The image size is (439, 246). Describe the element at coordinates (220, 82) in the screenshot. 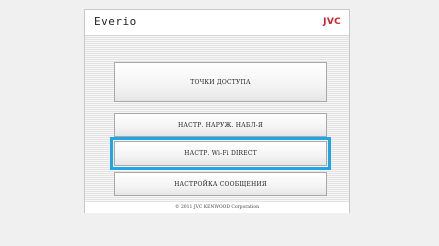

I see `access-points-button: ТОЧКИ ДОСТУПА` at that location.